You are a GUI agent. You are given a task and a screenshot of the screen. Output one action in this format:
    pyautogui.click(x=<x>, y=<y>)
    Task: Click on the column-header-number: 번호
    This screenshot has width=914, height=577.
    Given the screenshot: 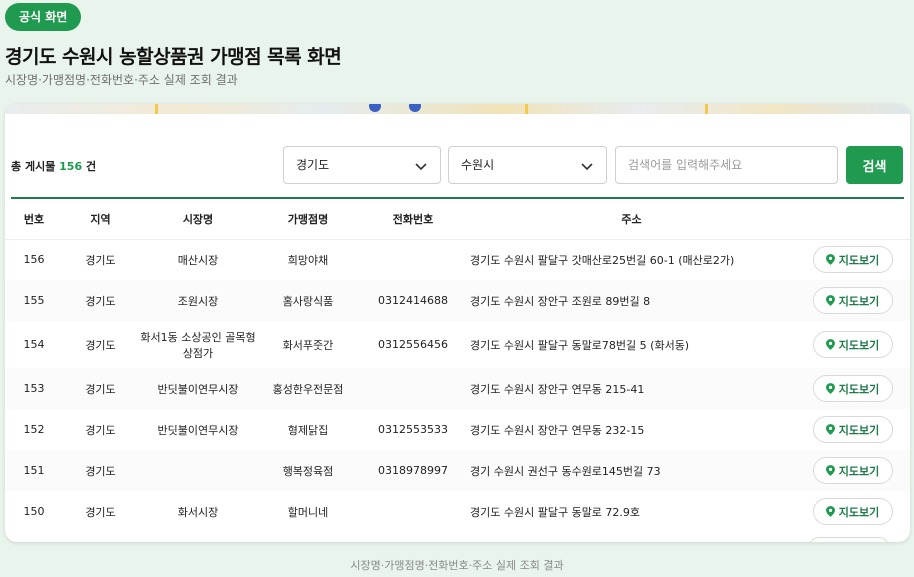 What is the action you would take?
    pyautogui.click(x=34, y=219)
    